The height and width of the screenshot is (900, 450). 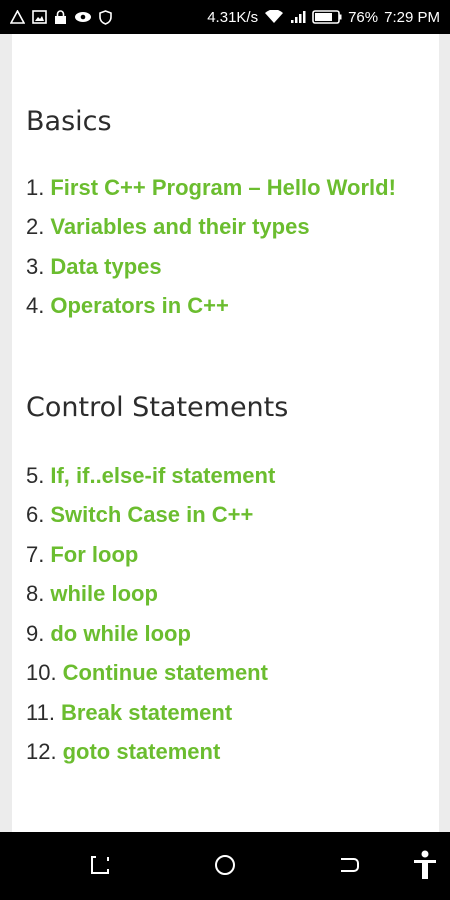 What do you see at coordinates (232, 267) in the screenshot?
I see `list-item: 3. Data types` at bounding box center [232, 267].